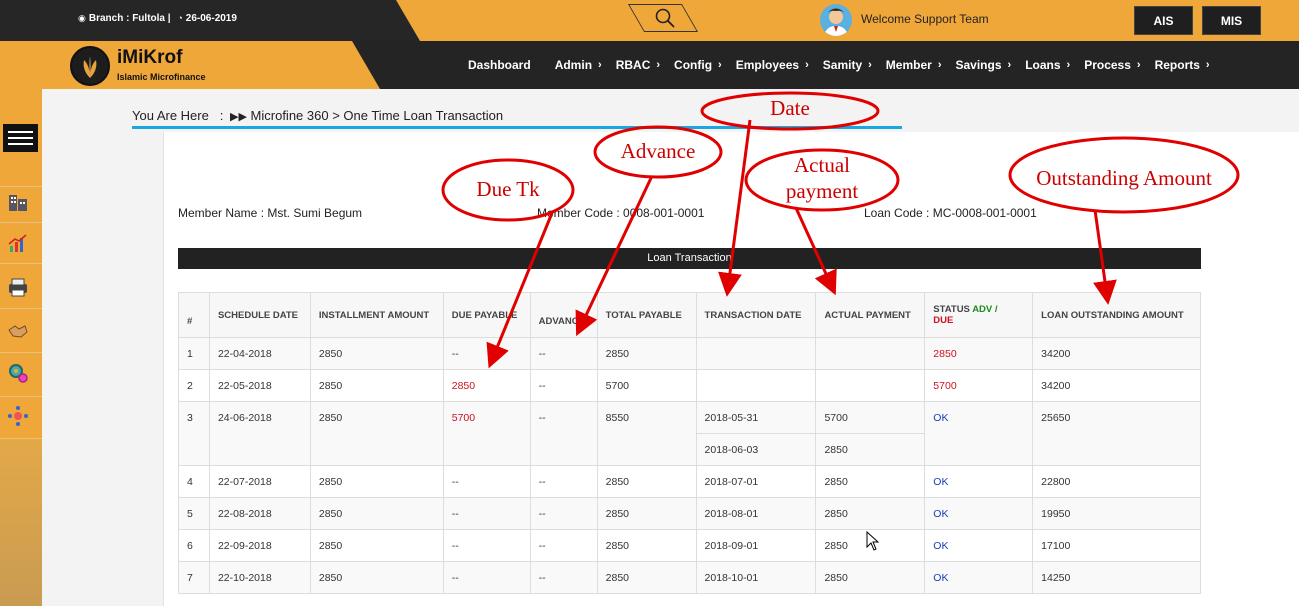 The width and height of the screenshot is (1299, 606). Describe the element at coordinates (836, 20) in the screenshot. I see `avatar` at that location.